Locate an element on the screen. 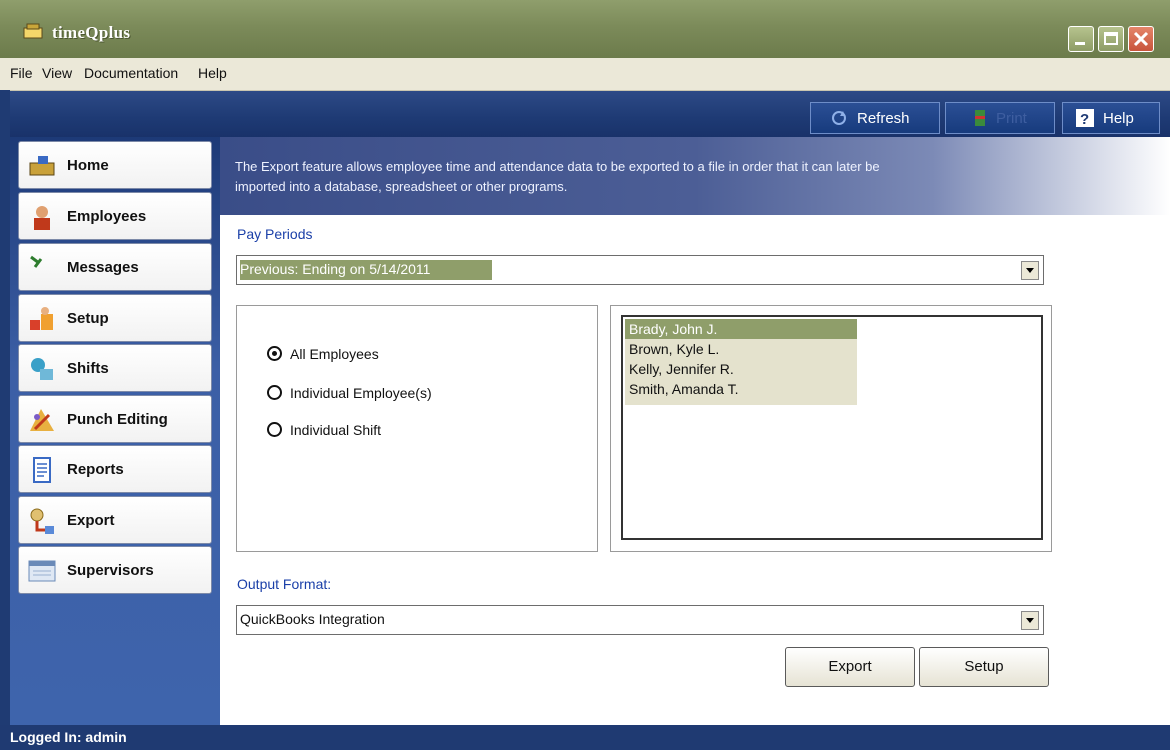 The height and width of the screenshot is (750, 1170). sidebar-label-employees: Employees is located at coordinates (107, 216).